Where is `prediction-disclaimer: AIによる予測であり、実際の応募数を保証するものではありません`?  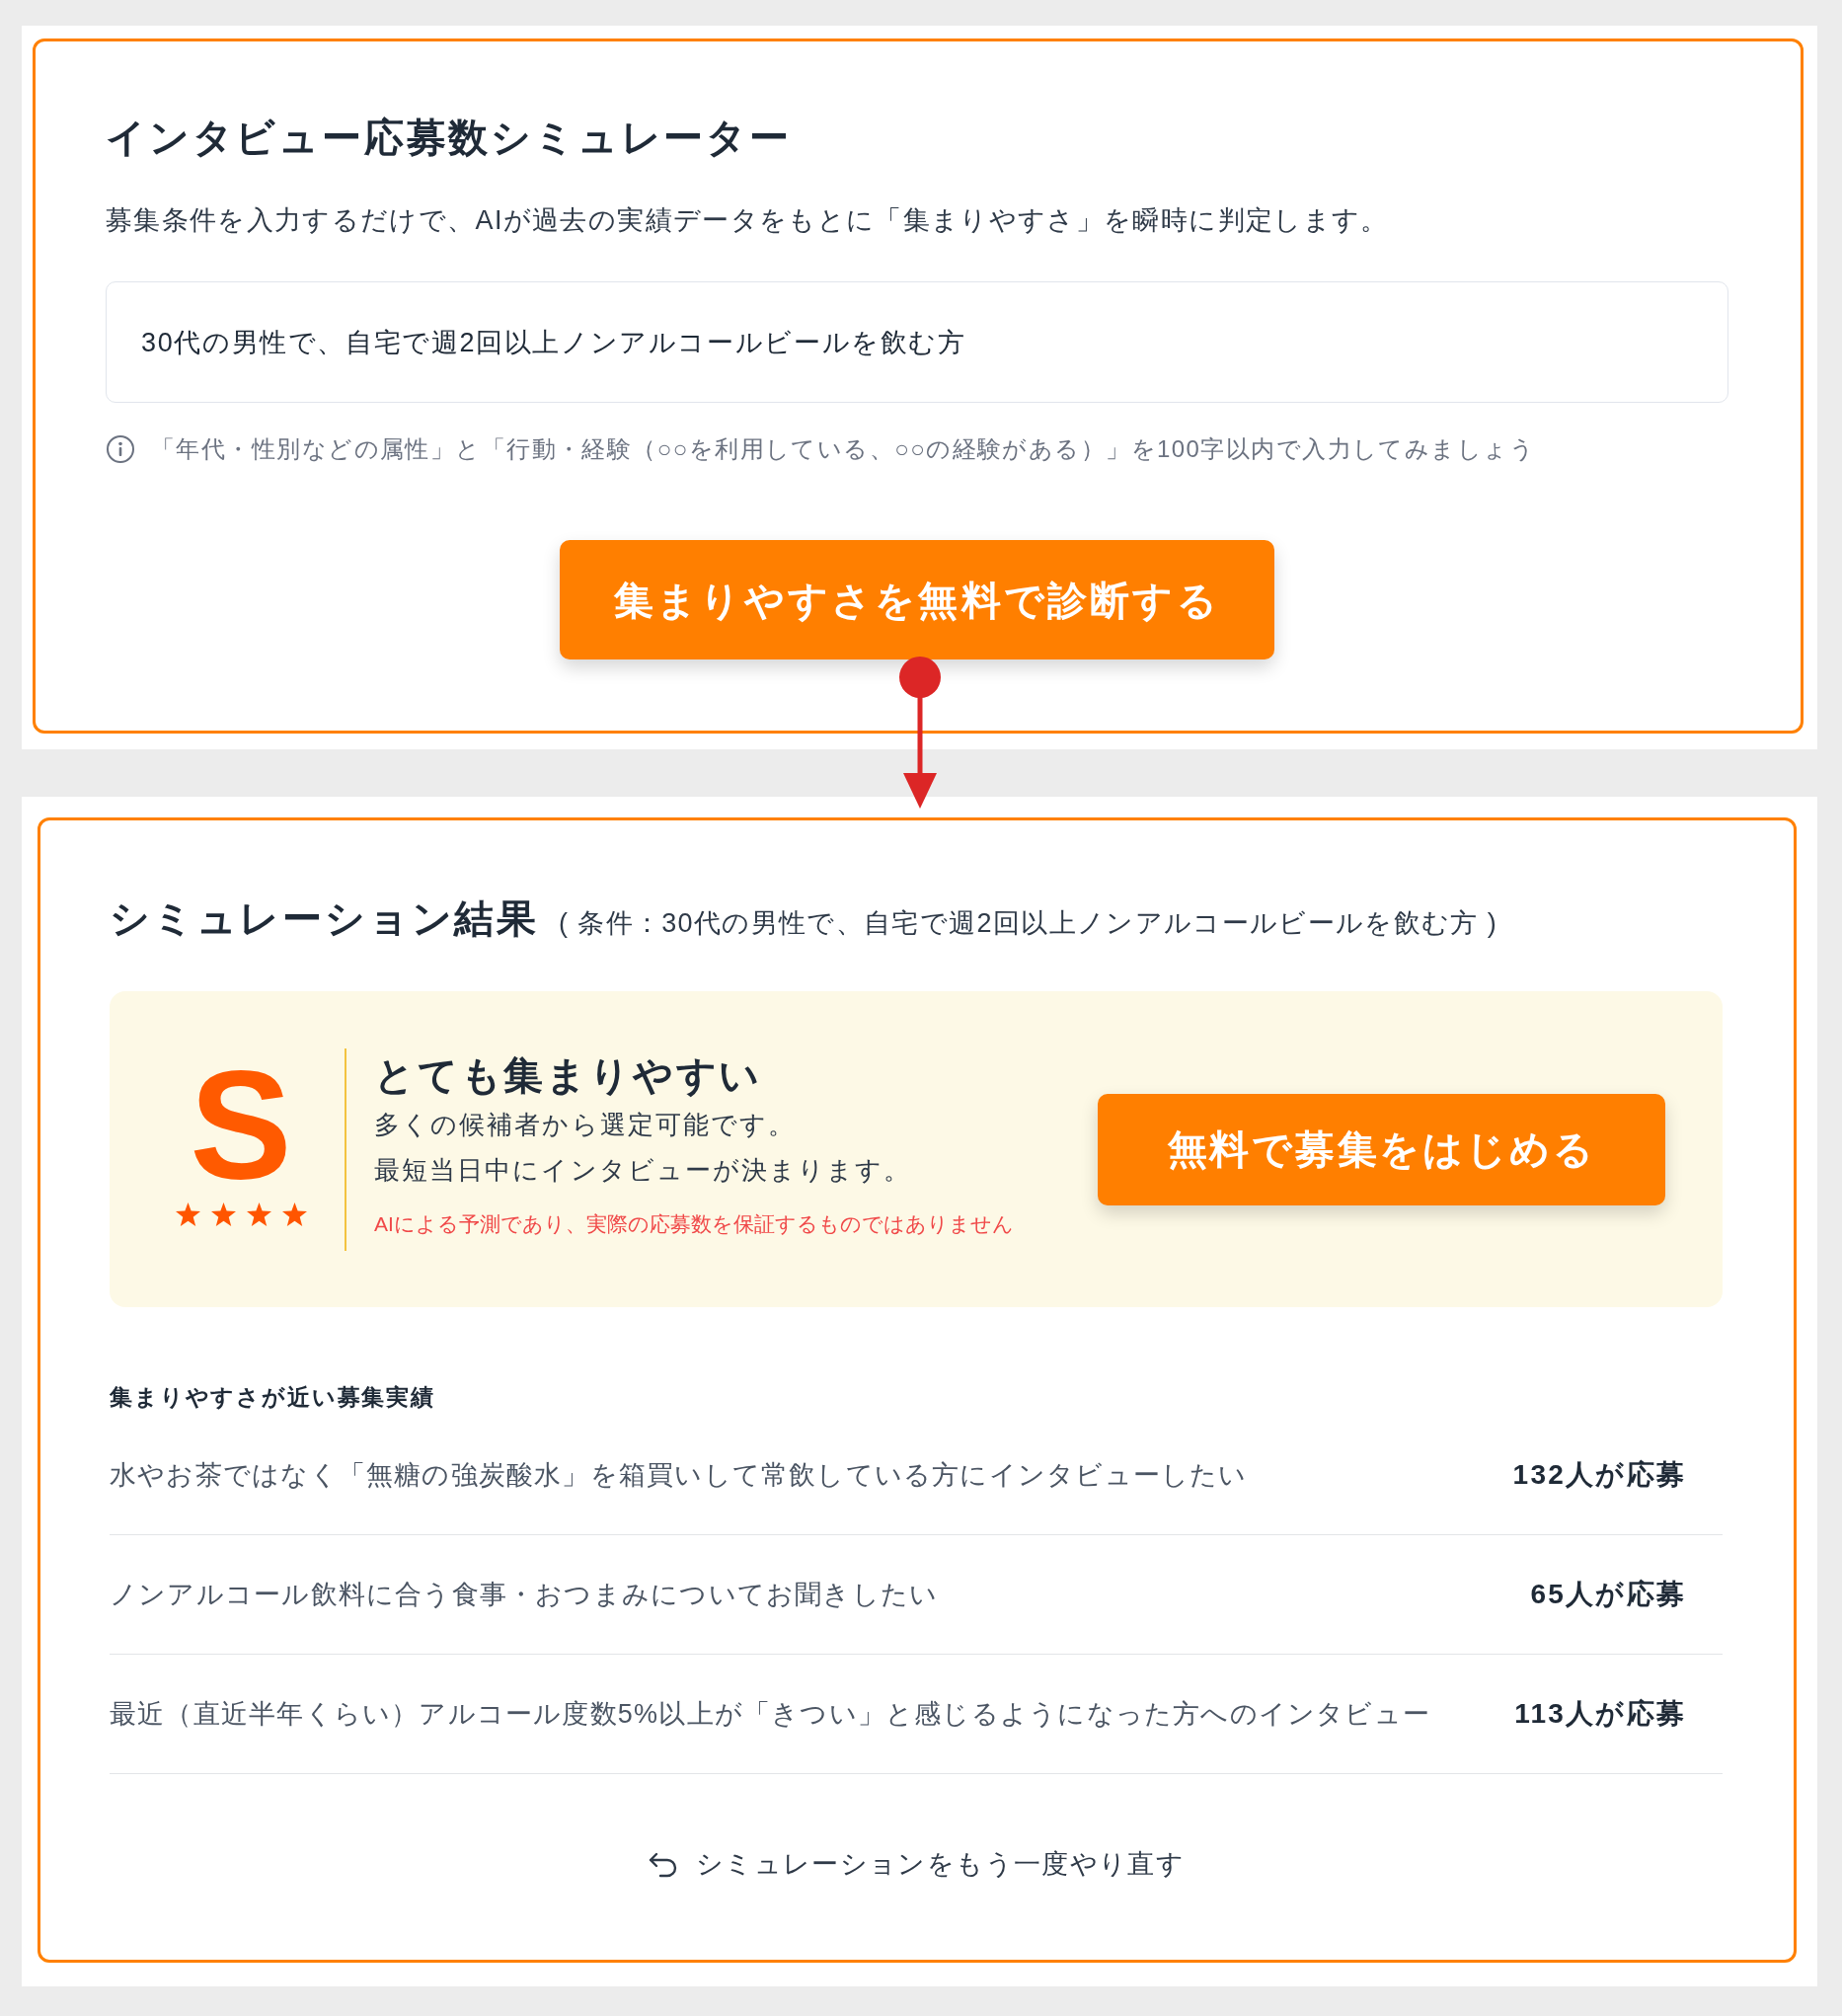
prediction-disclaimer: AIによる予測であり、実際の応募数を保証するものではありません is located at coordinates (694, 1224).